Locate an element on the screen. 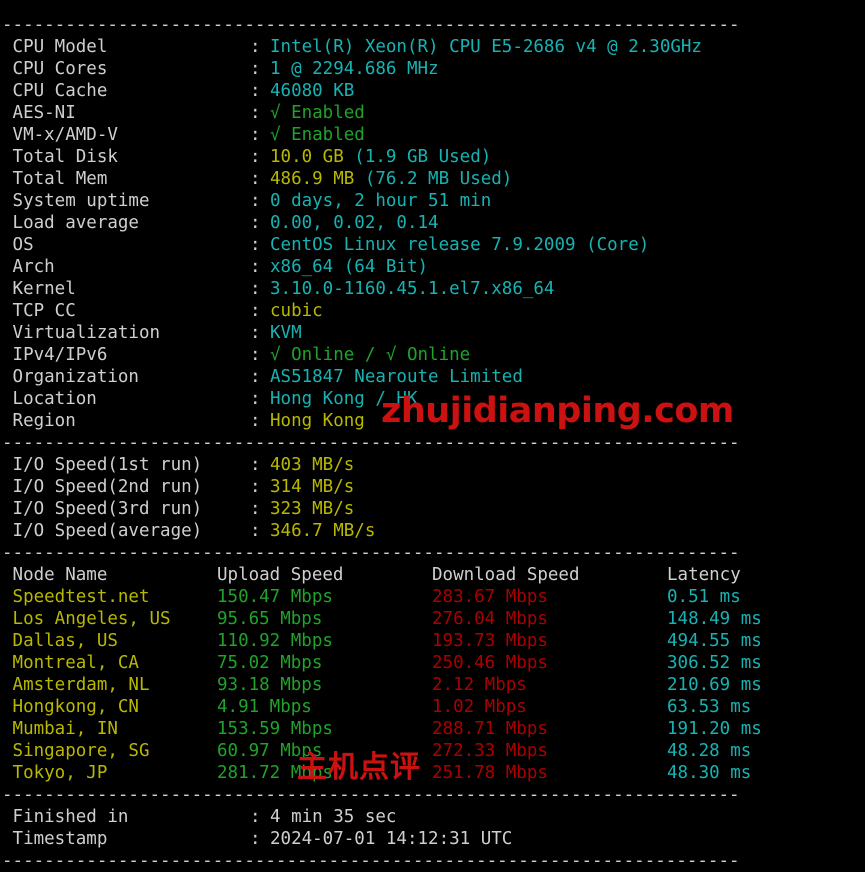  speedtest-upload-speed: 75.02 Mbps is located at coordinates (270, 663).